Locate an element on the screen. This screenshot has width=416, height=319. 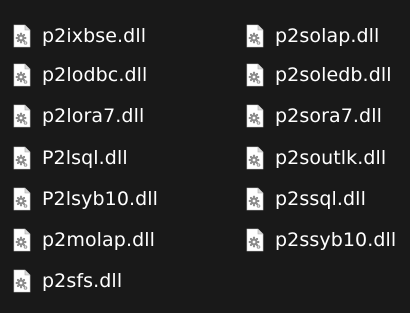
file-name: p2ixbse.dll is located at coordinates (94, 36).